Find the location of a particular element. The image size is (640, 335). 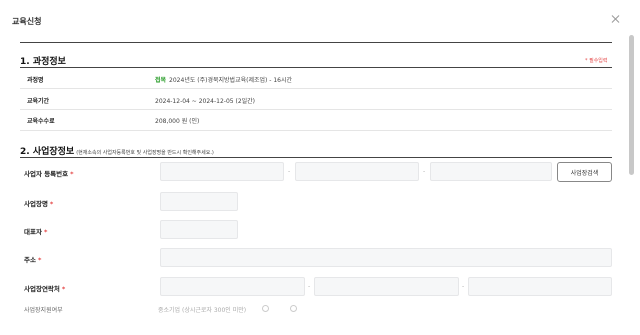

biz-name-label: 사업장명 * is located at coordinates (38, 203).